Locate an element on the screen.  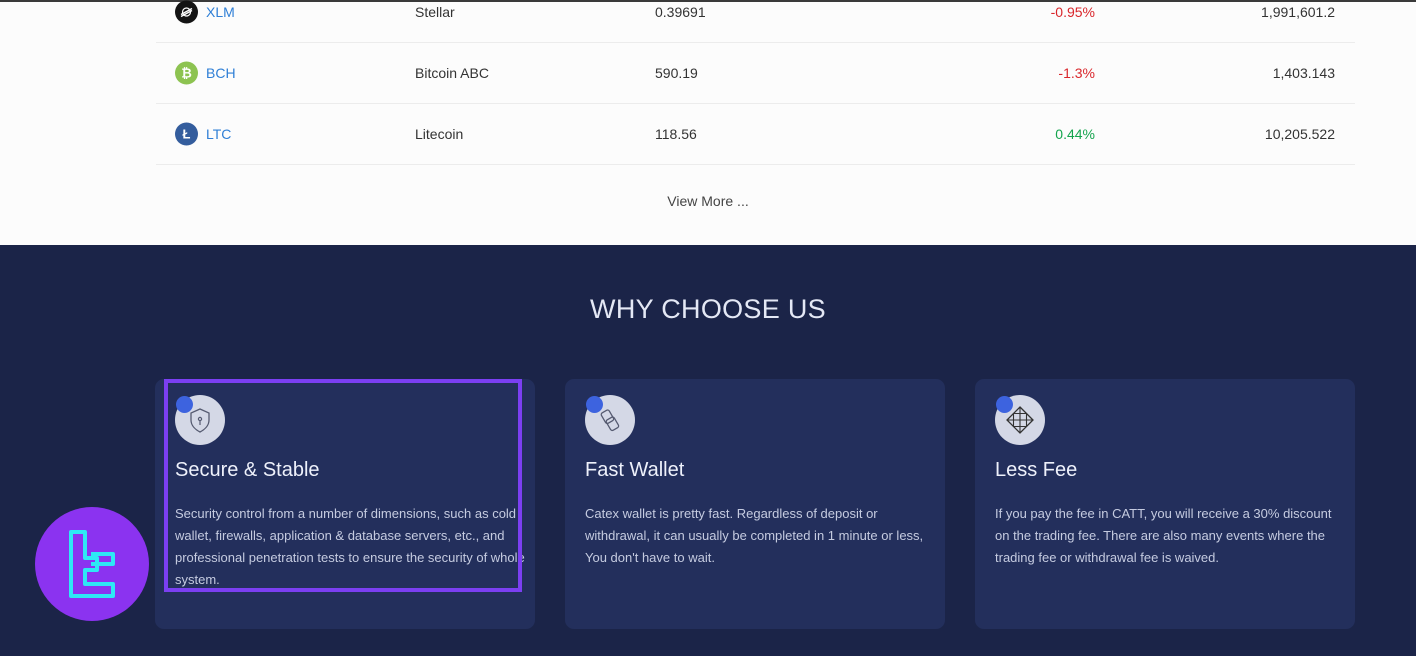
table-row: Ł LTC Litecoin 118.56 0.44% 10,205.522 is located at coordinates (755, 134).